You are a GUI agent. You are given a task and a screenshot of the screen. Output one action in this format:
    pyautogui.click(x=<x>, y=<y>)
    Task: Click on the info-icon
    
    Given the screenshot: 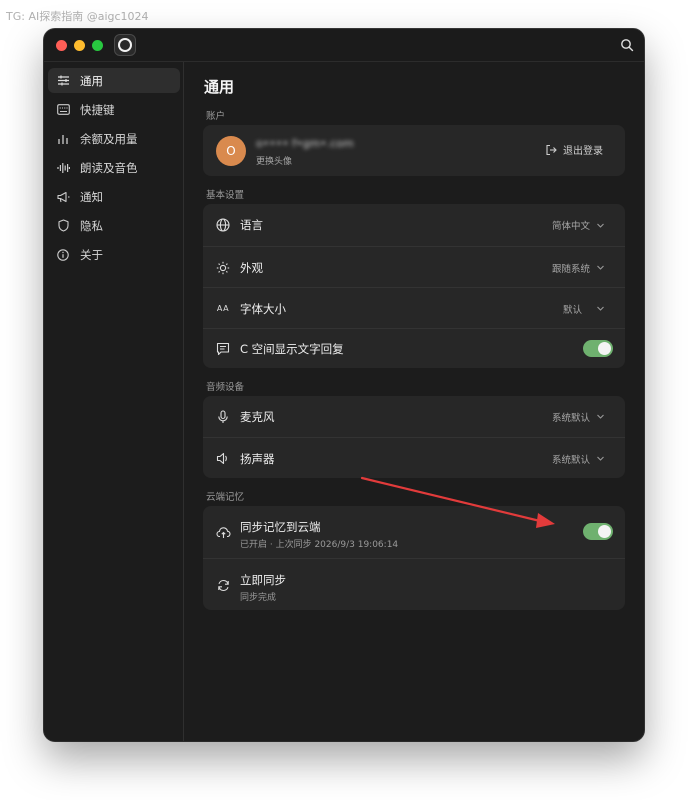 What is the action you would take?
    pyautogui.click(x=63, y=255)
    